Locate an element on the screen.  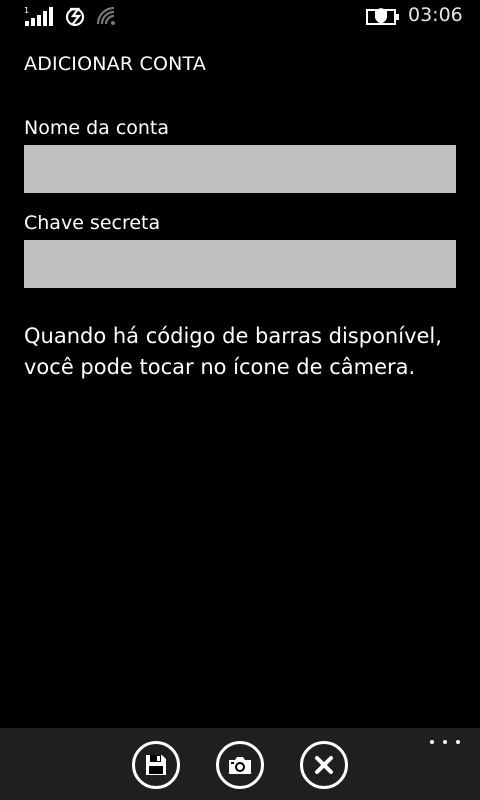
secret-key-label: Chave secreta is located at coordinates (92, 223).